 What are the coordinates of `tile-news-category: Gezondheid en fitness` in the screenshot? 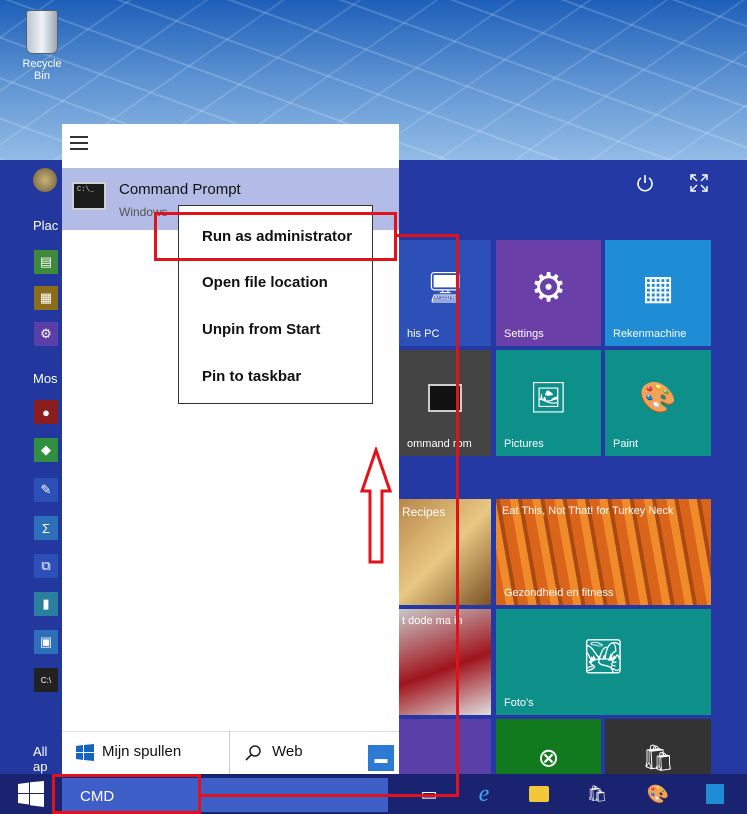 It's located at (559, 593).